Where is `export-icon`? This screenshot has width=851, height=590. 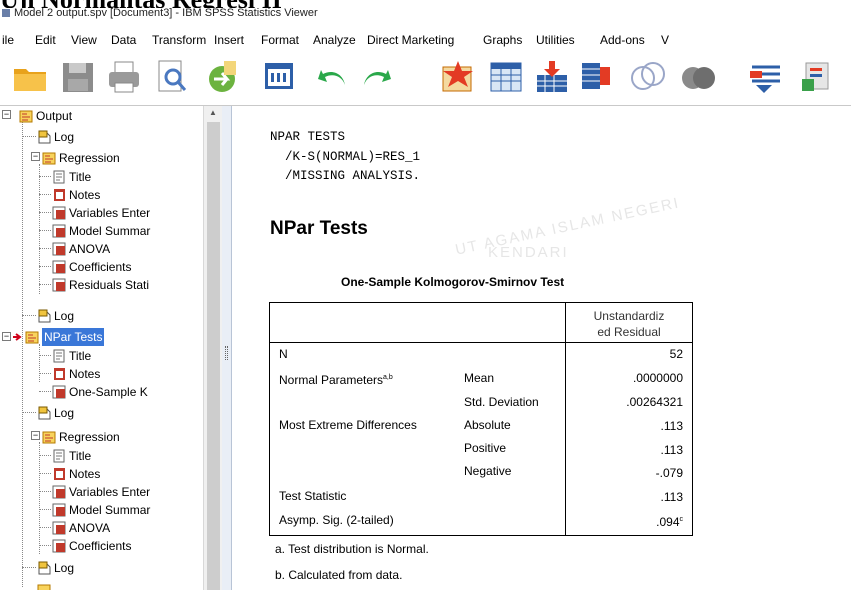
export-icon is located at coordinates (222, 77).